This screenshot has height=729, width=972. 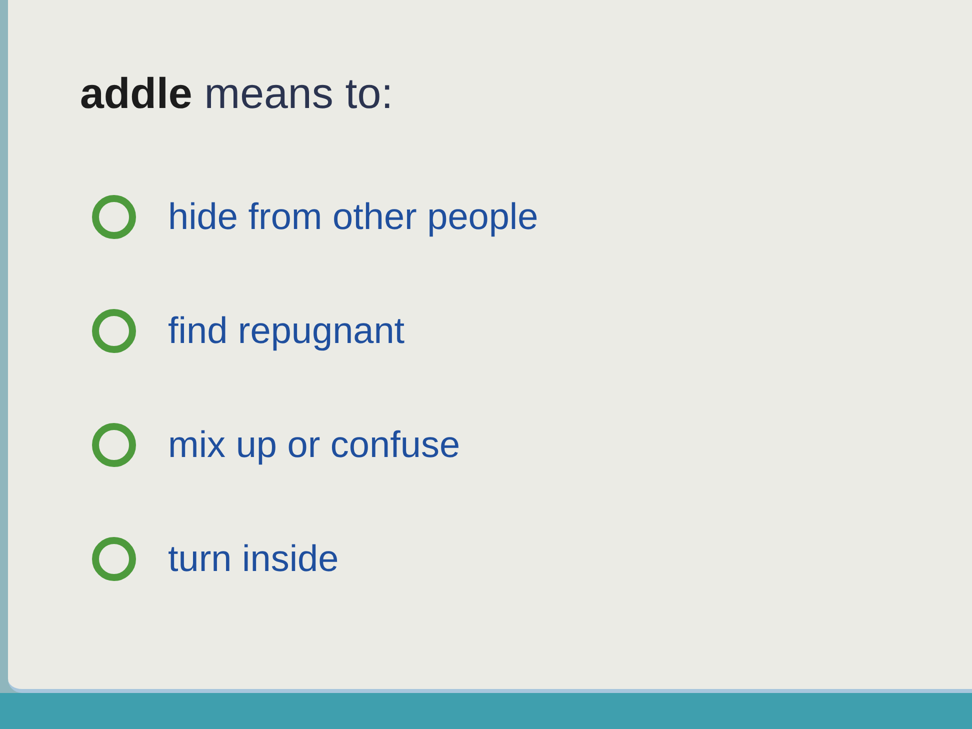 What do you see at coordinates (286, 331) in the screenshot?
I see `option-label: find repugnant` at bounding box center [286, 331].